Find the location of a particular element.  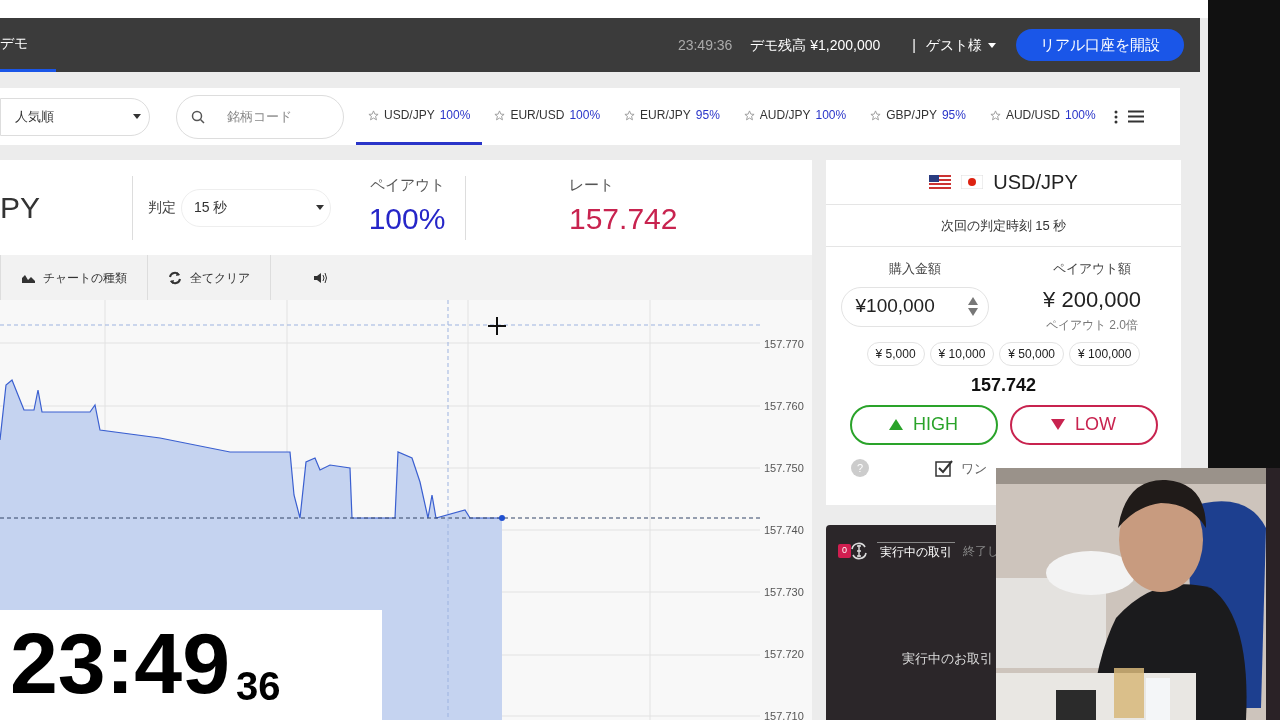

one-click-label: ワン is located at coordinates (974, 468).